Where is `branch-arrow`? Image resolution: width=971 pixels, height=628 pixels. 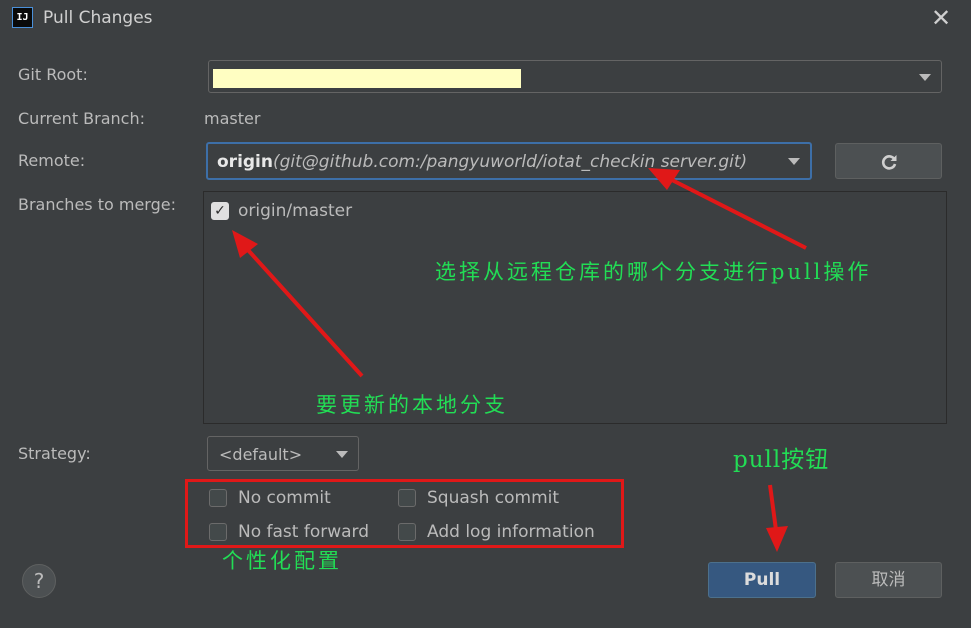
branch-arrow is located at coordinates (298, 304).